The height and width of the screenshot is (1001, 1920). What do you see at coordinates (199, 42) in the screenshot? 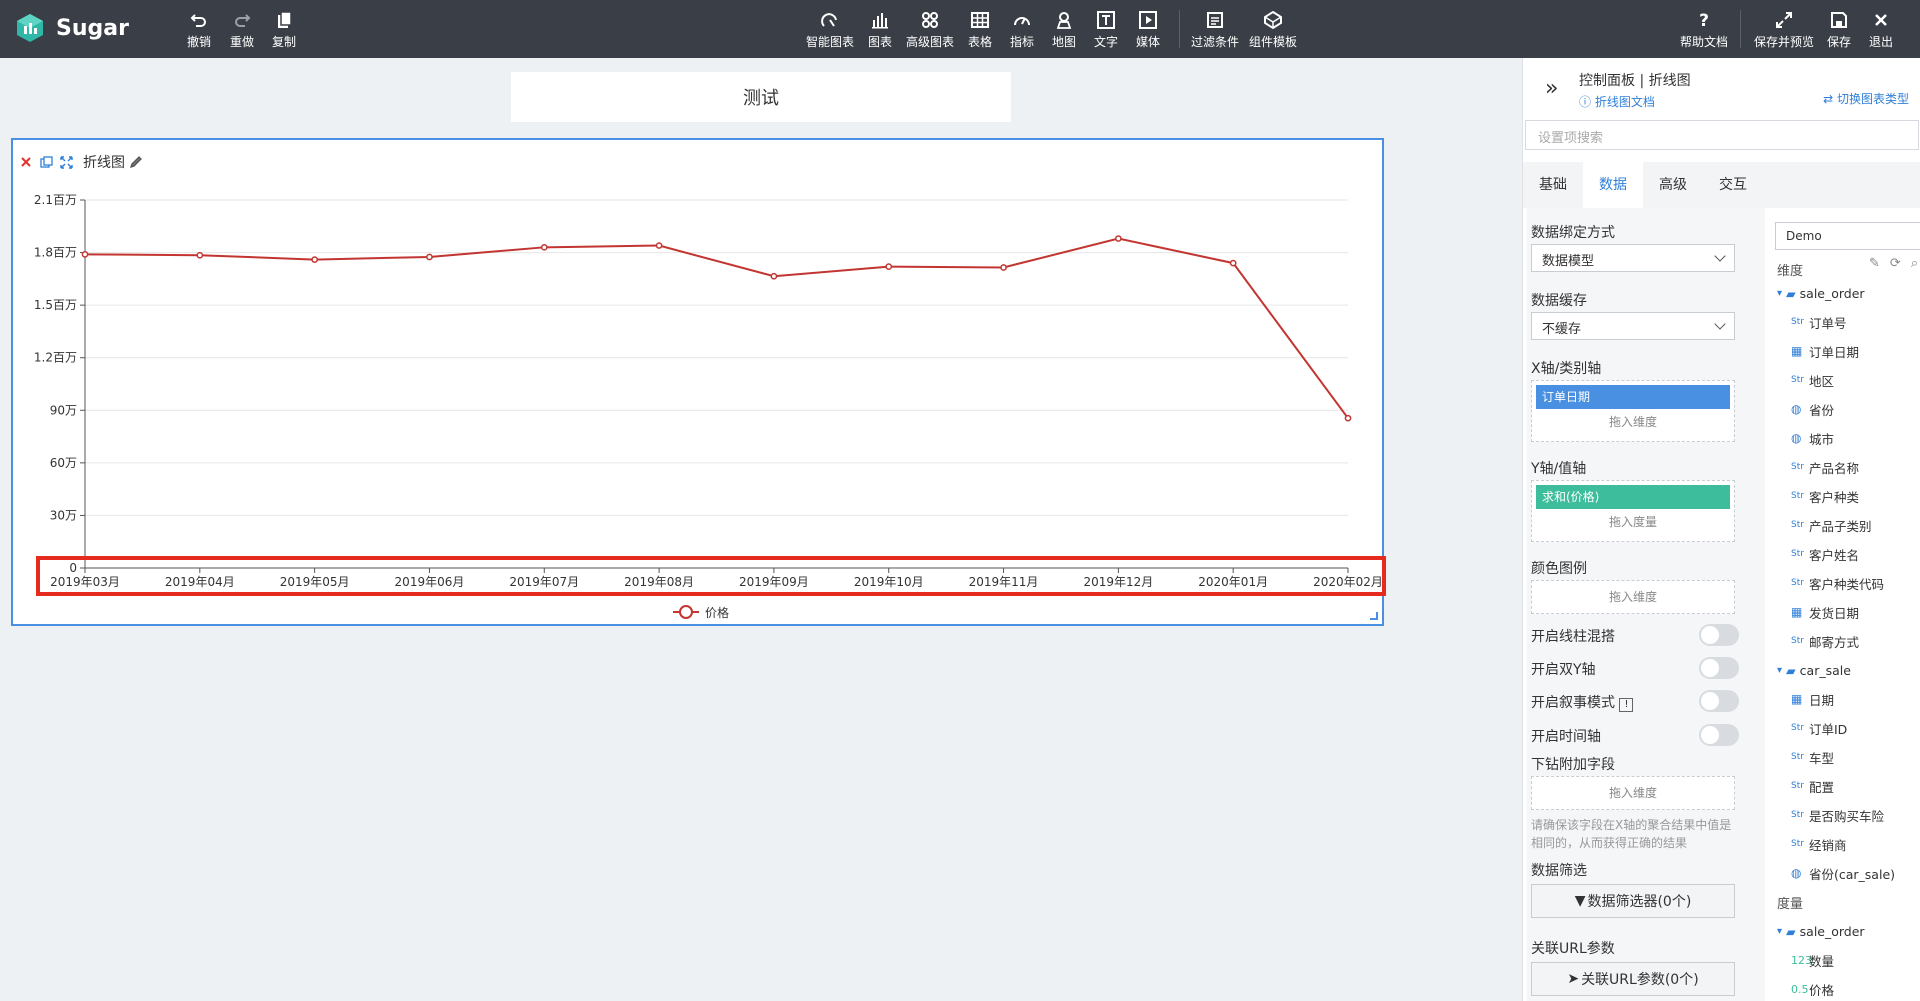
I see `undo-label: 撤销` at bounding box center [199, 42].